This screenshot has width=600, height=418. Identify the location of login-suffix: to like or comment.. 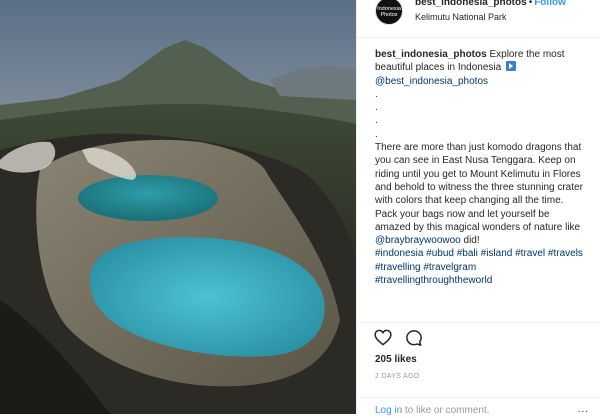
(446, 410).